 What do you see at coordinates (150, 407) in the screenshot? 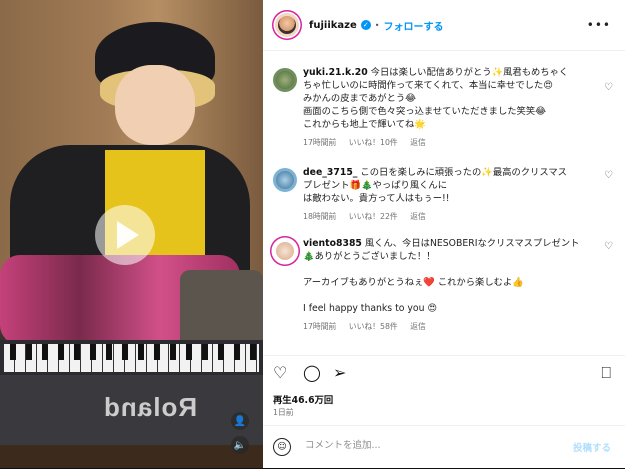
I see `video-brand-logo: Roland` at bounding box center [150, 407].